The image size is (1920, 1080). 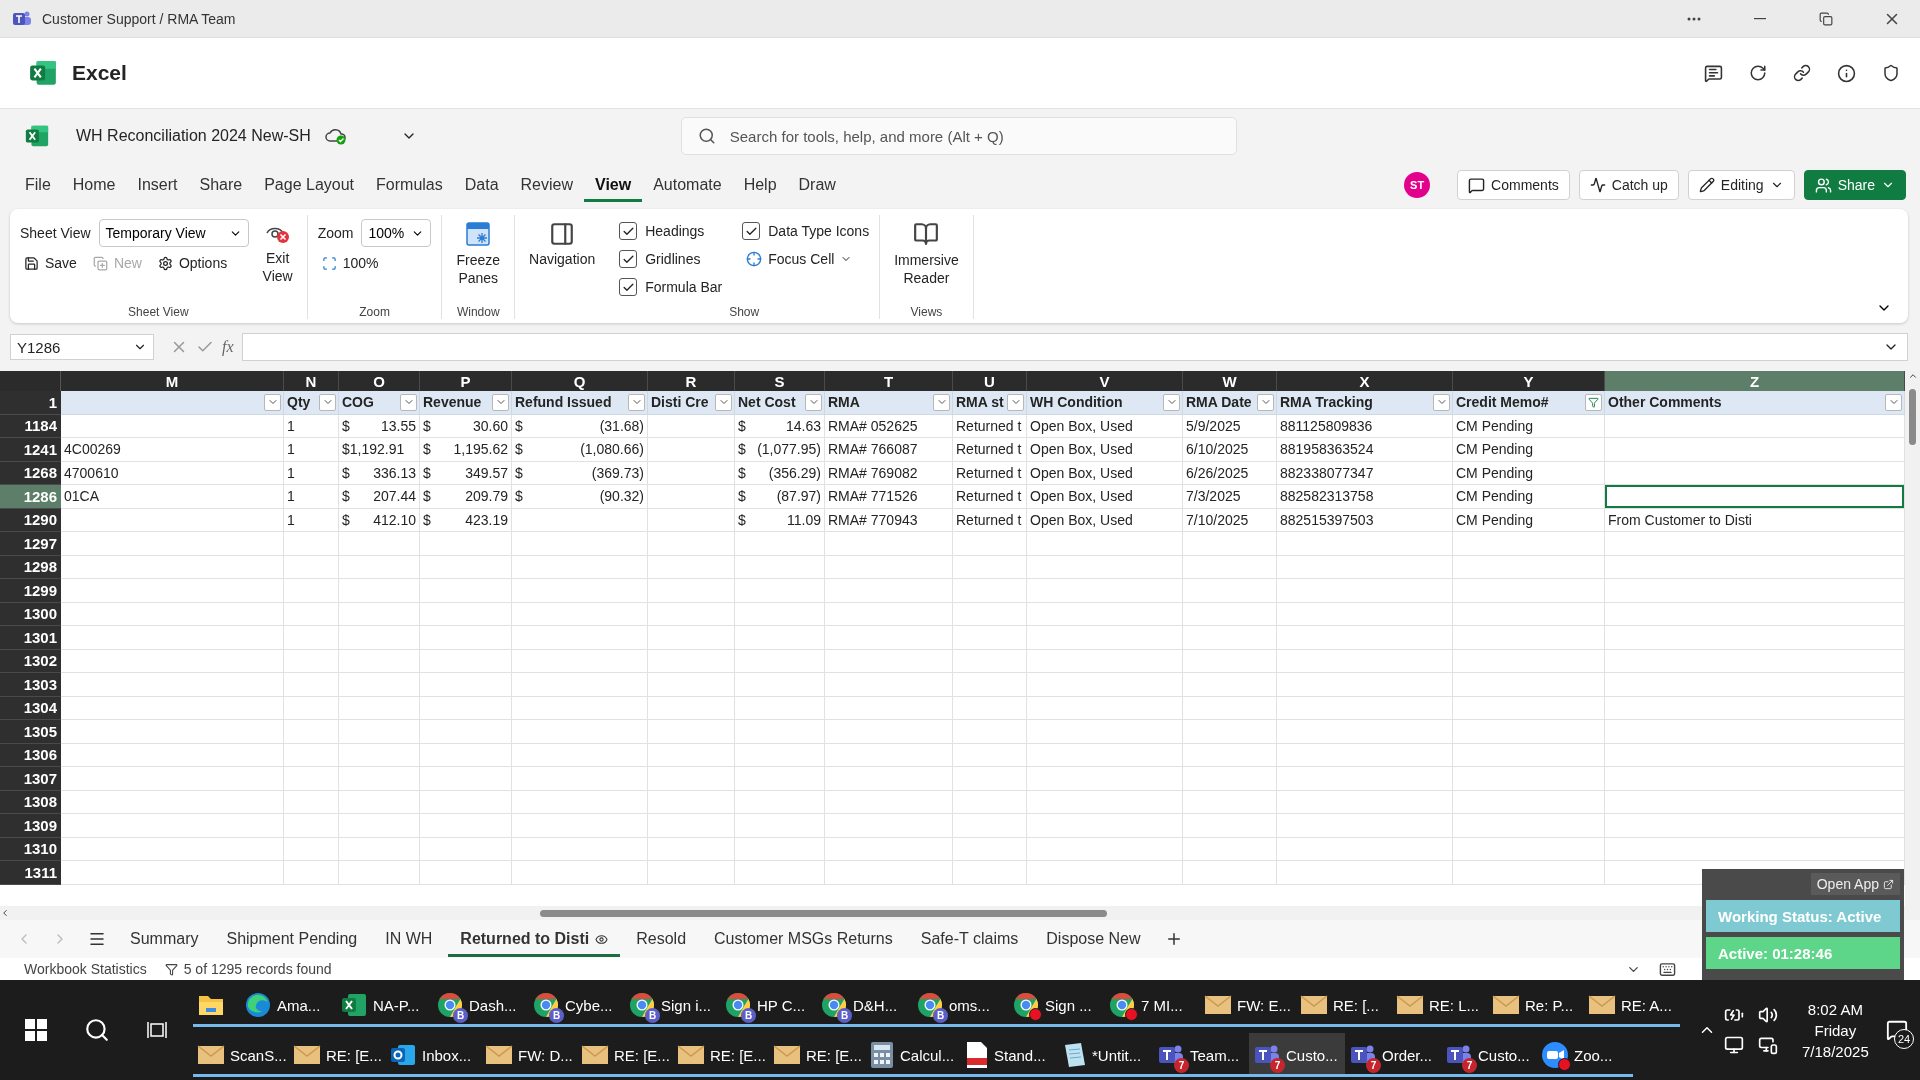 I want to click on row-number: 1268, so click(x=30, y=473).